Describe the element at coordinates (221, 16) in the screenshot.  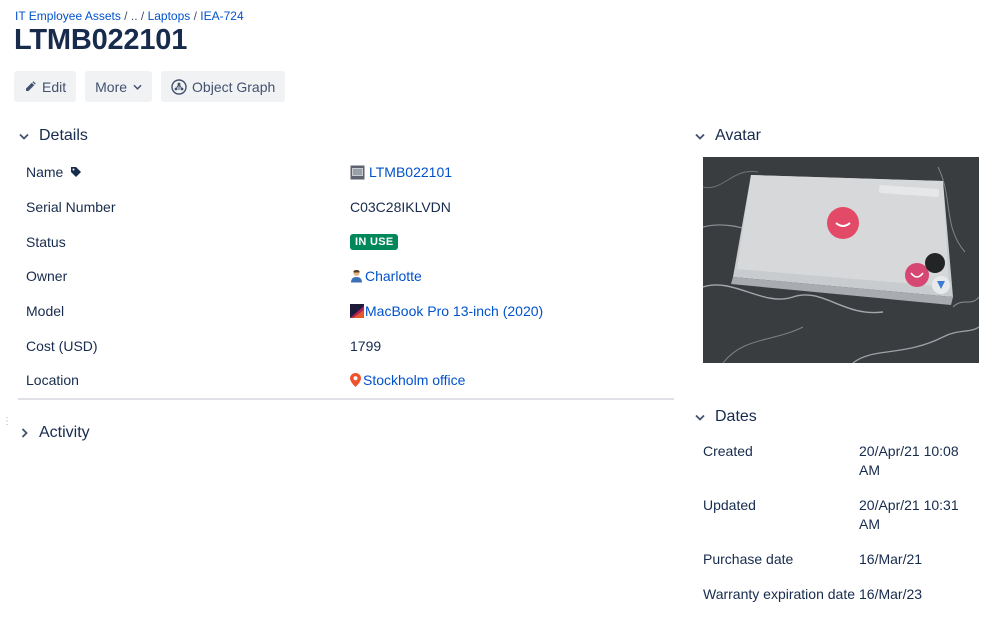
I see `breadcrumb-link-object-key: IEA-724` at that location.